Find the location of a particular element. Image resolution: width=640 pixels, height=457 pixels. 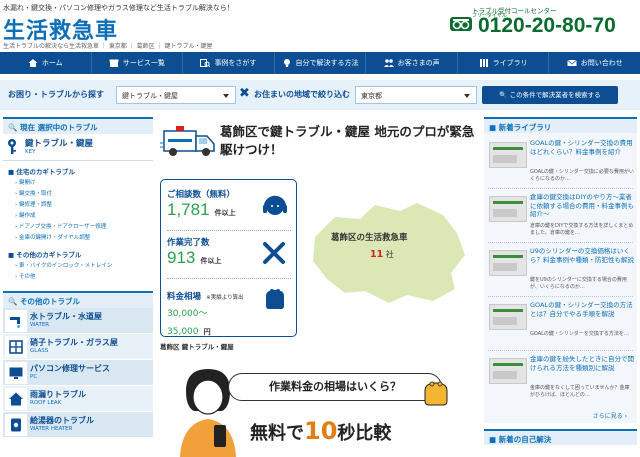

map-count-value: 11 is located at coordinates (377, 254).